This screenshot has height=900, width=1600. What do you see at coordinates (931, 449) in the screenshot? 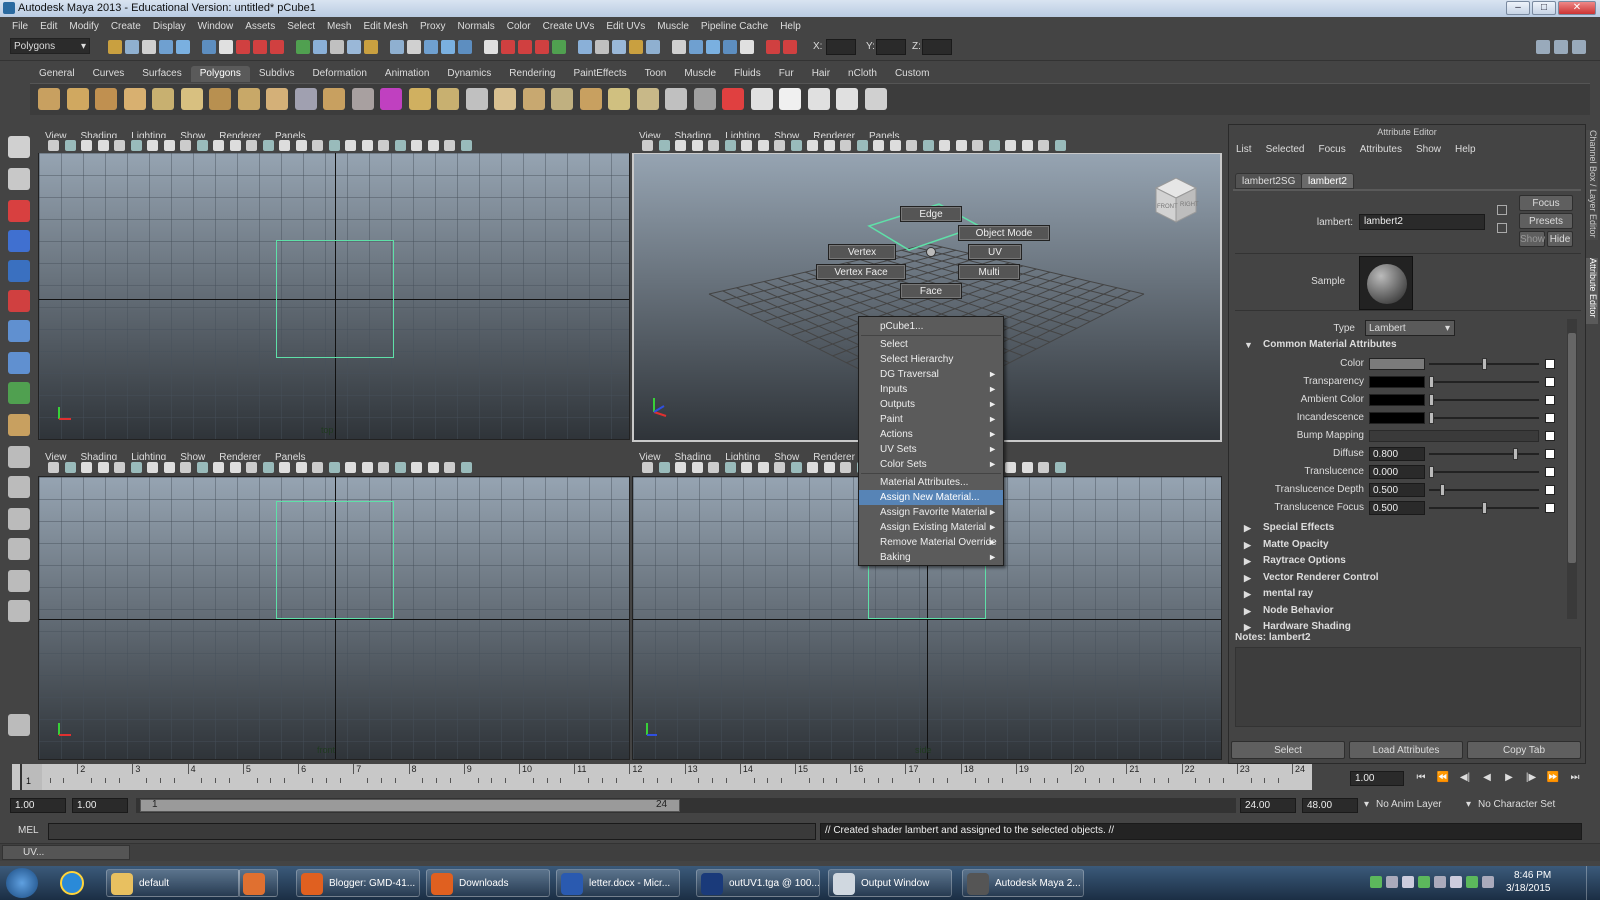
I see `context-menu-item: UV Sets ►` at bounding box center [931, 449].